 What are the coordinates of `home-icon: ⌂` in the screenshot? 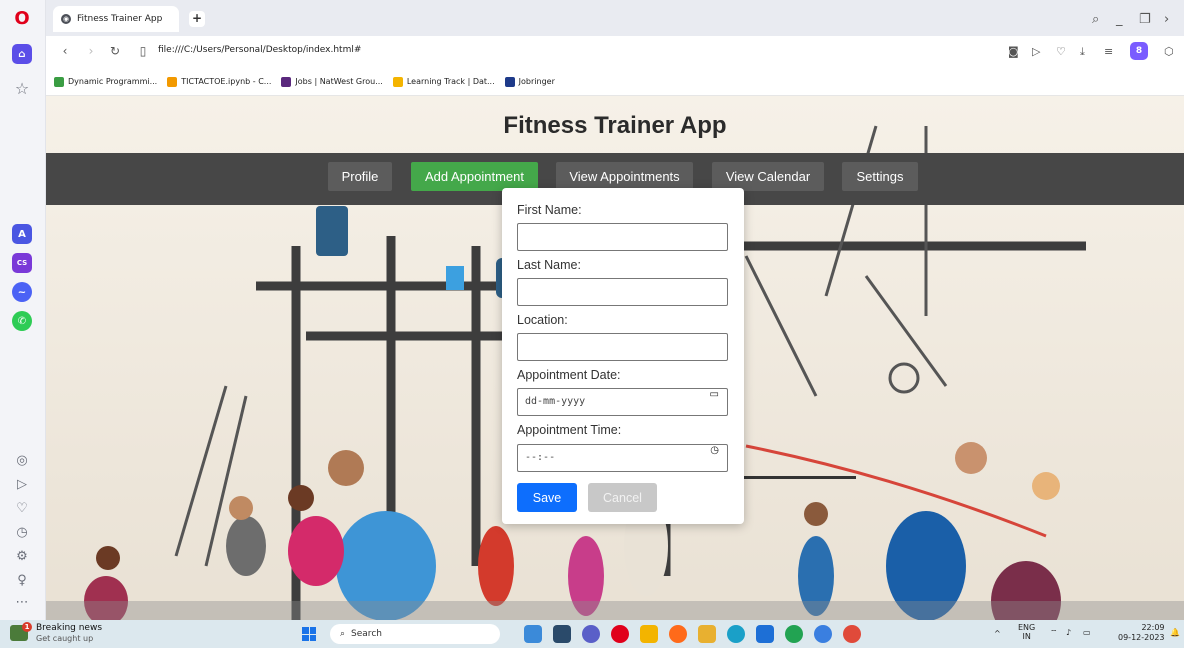 It's located at (22, 54).